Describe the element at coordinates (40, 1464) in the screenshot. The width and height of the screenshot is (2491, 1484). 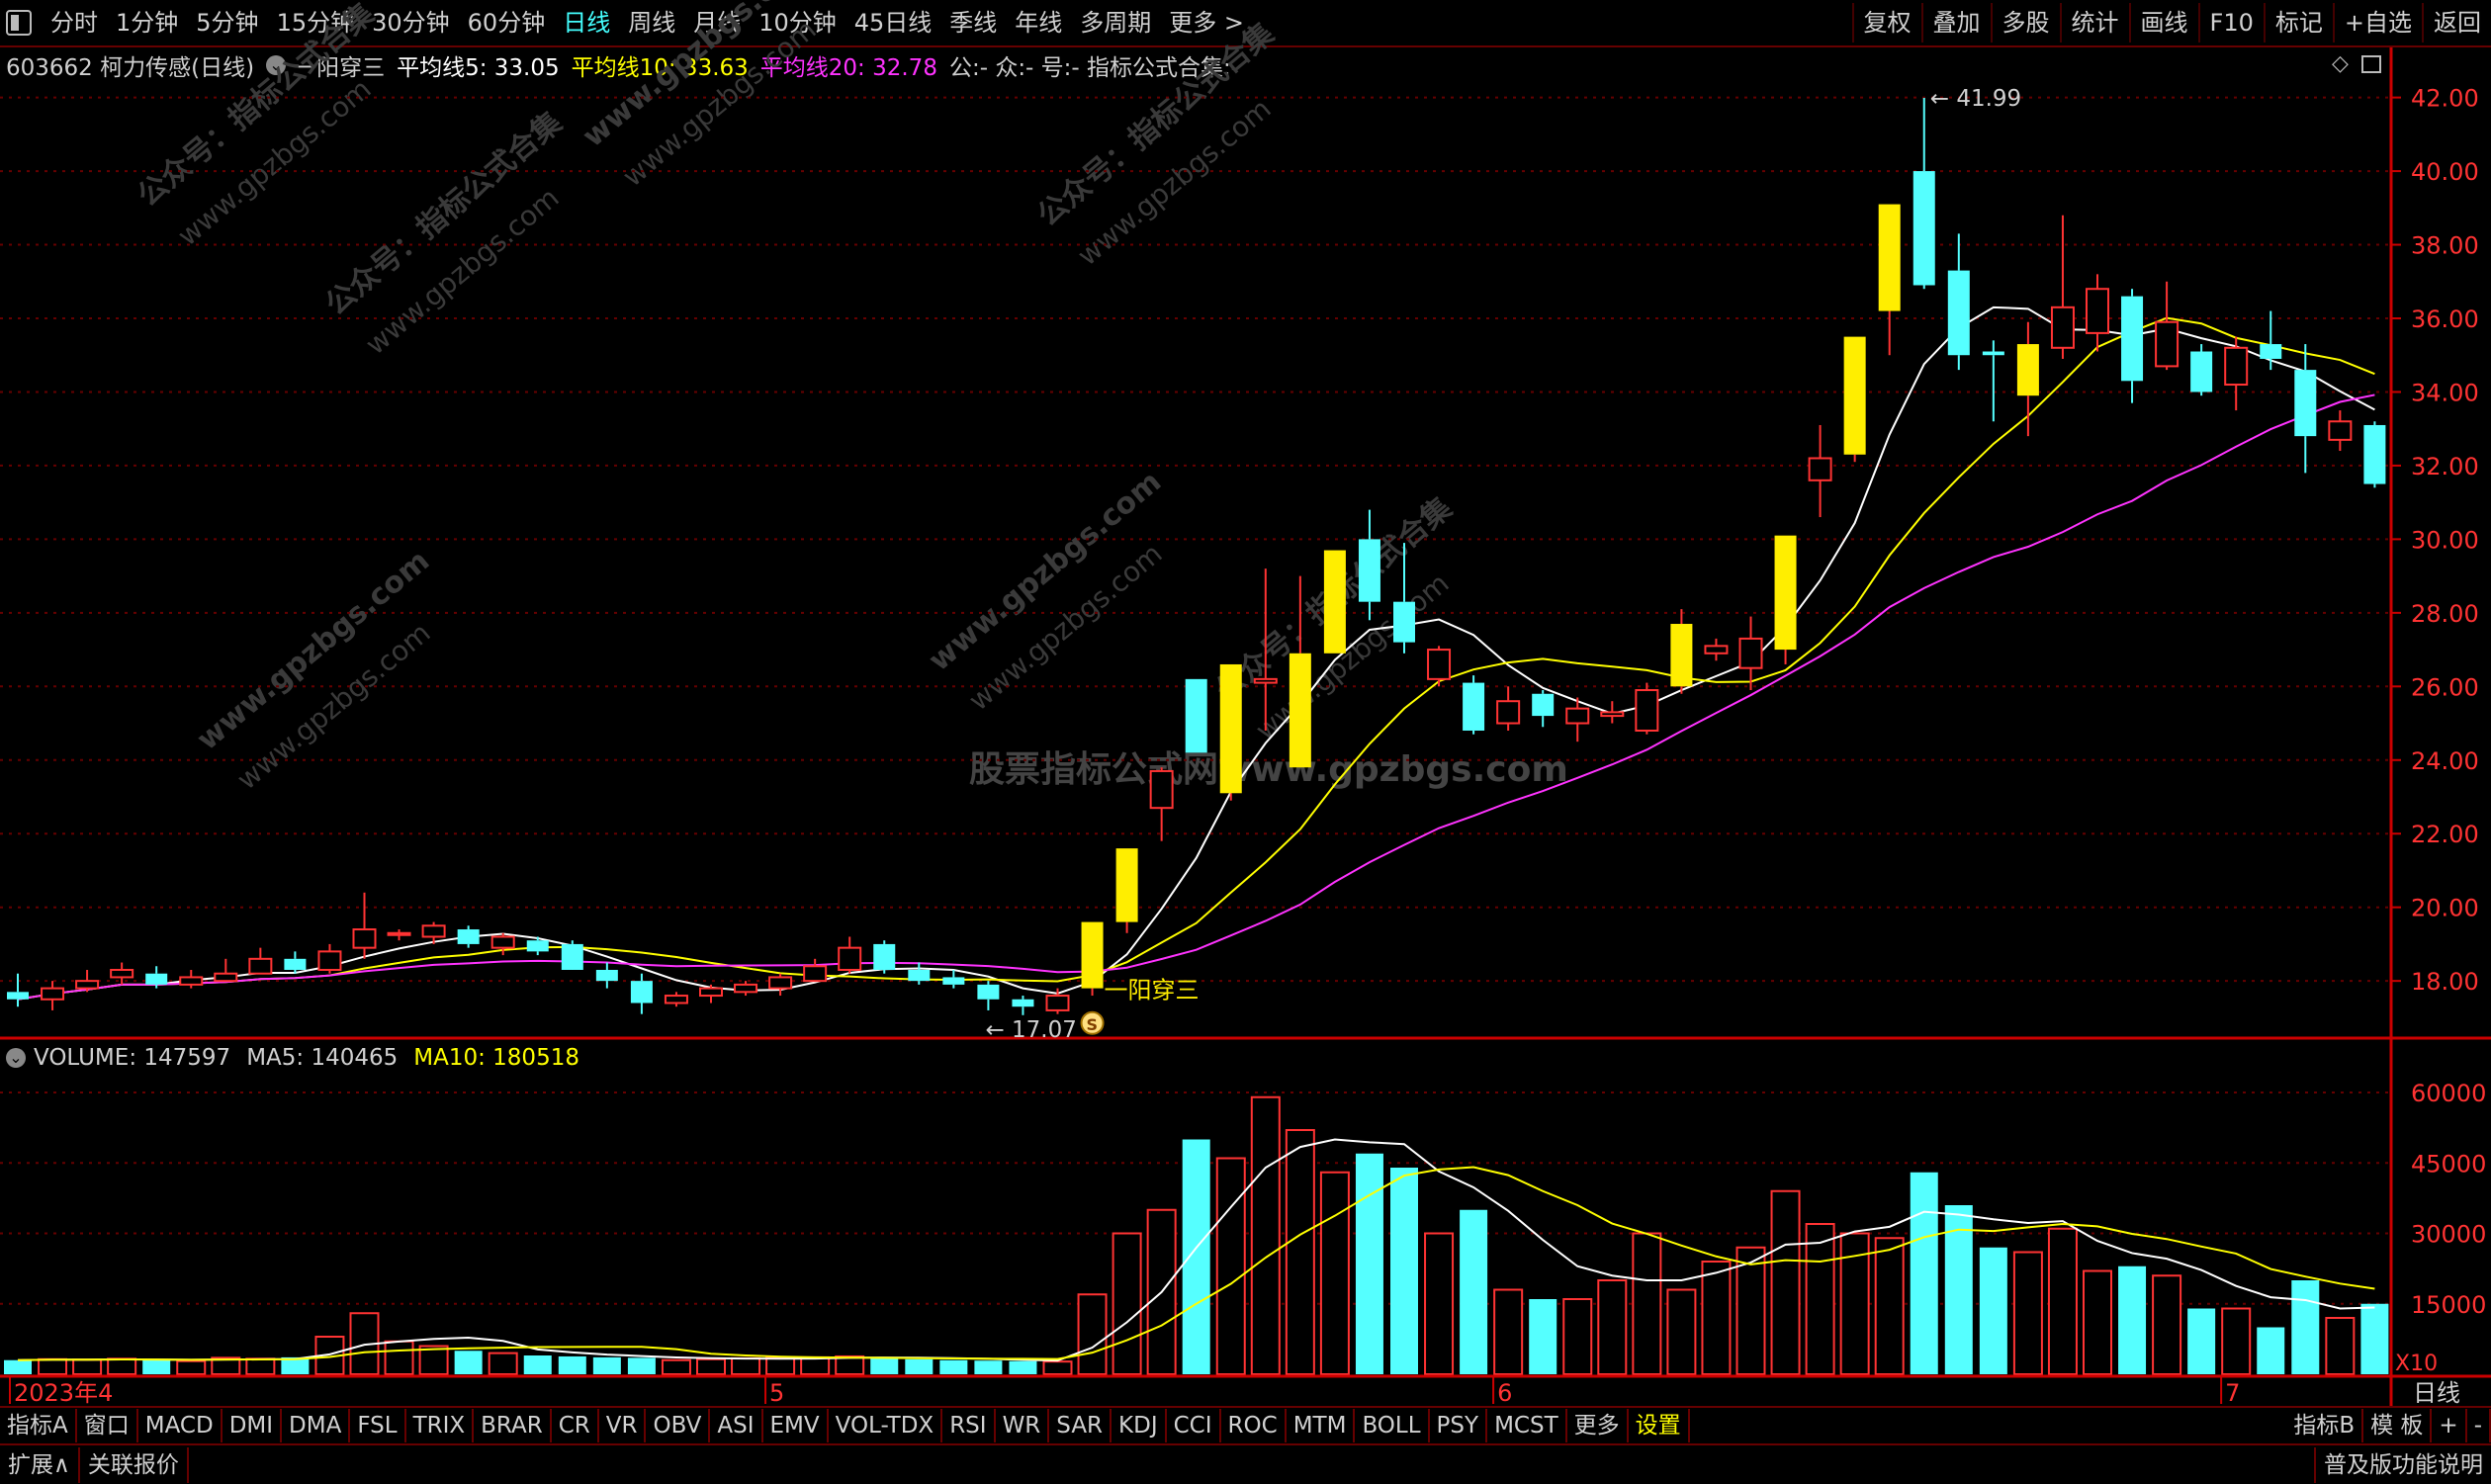
I see `status-item-0: 扩展∧` at that location.